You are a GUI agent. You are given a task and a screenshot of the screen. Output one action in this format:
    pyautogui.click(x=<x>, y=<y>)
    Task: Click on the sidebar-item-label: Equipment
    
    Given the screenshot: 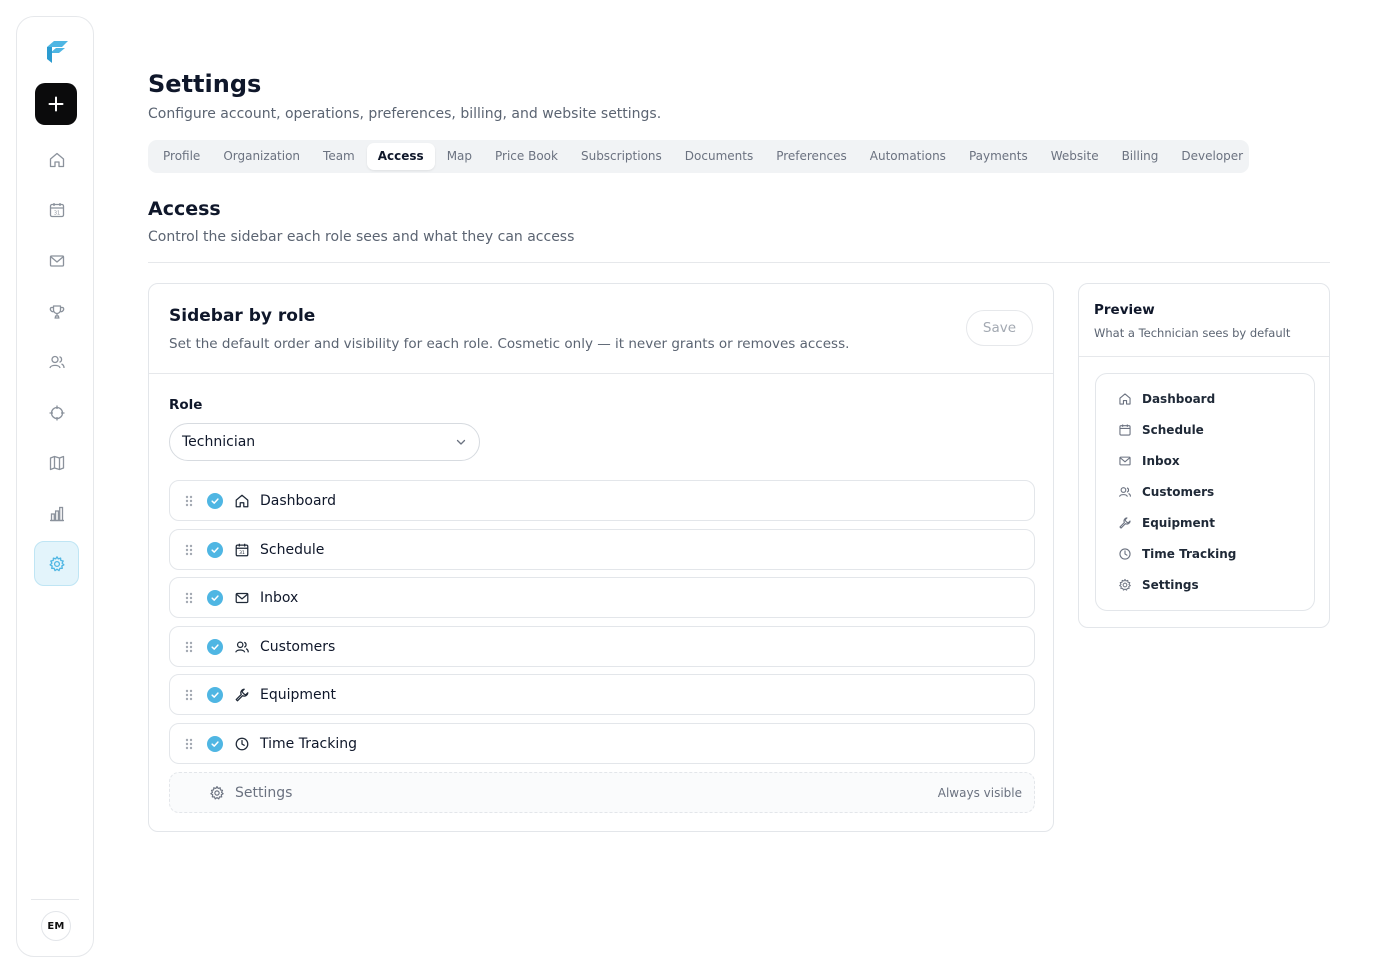 What is the action you would take?
    pyautogui.click(x=298, y=694)
    